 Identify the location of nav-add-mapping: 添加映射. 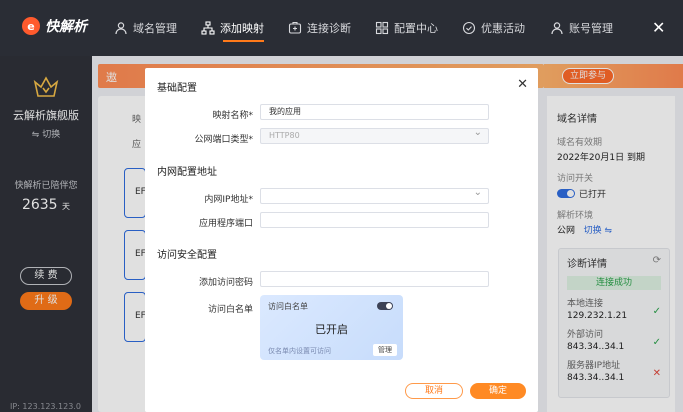
(232, 28).